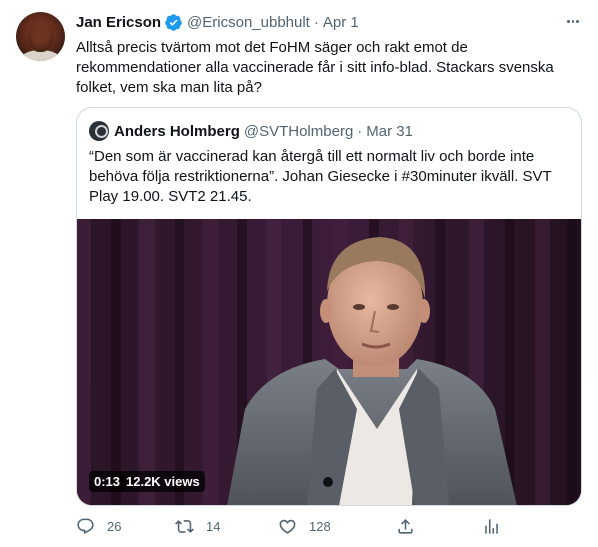 The height and width of the screenshot is (547, 598). What do you see at coordinates (107, 481) in the screenshot?
I see `video-timestamp: 0:13` at bounding box center [107, 481].